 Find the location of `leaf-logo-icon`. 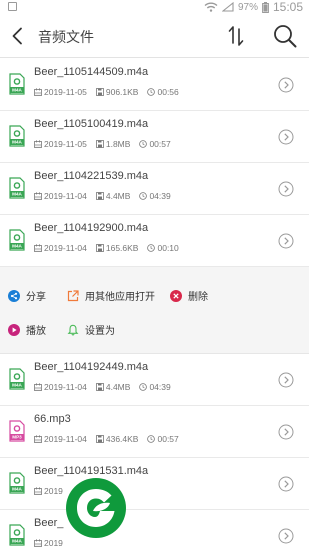

leaf-logo-icon is located at coordinates (96, 508).